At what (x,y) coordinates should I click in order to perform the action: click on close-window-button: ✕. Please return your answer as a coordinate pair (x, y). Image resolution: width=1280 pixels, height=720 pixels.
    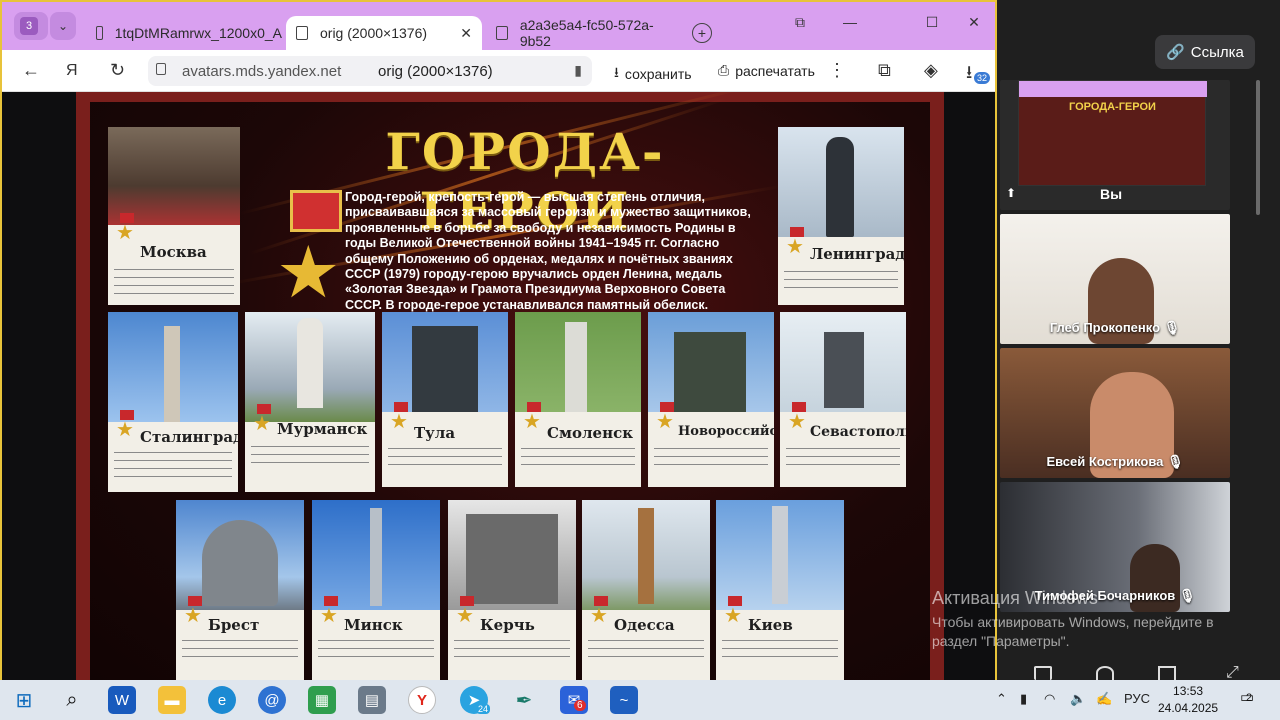
    Looking at the image, I should click on (974, 24).